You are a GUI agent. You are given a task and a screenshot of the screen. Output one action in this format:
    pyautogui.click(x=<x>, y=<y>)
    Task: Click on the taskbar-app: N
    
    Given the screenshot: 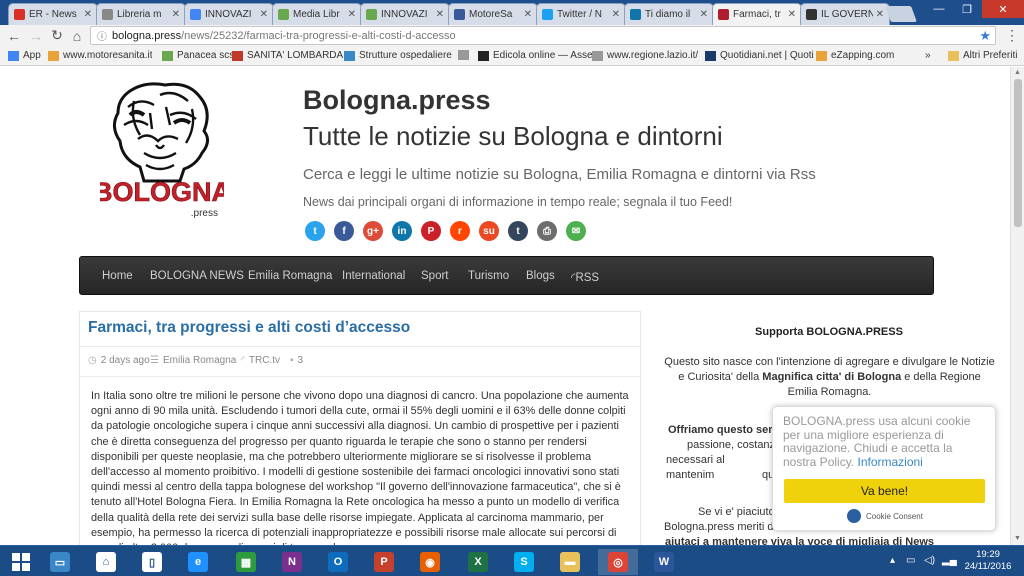 What is the action you would take?
    pyautogui.click(x=292, y=562)
    